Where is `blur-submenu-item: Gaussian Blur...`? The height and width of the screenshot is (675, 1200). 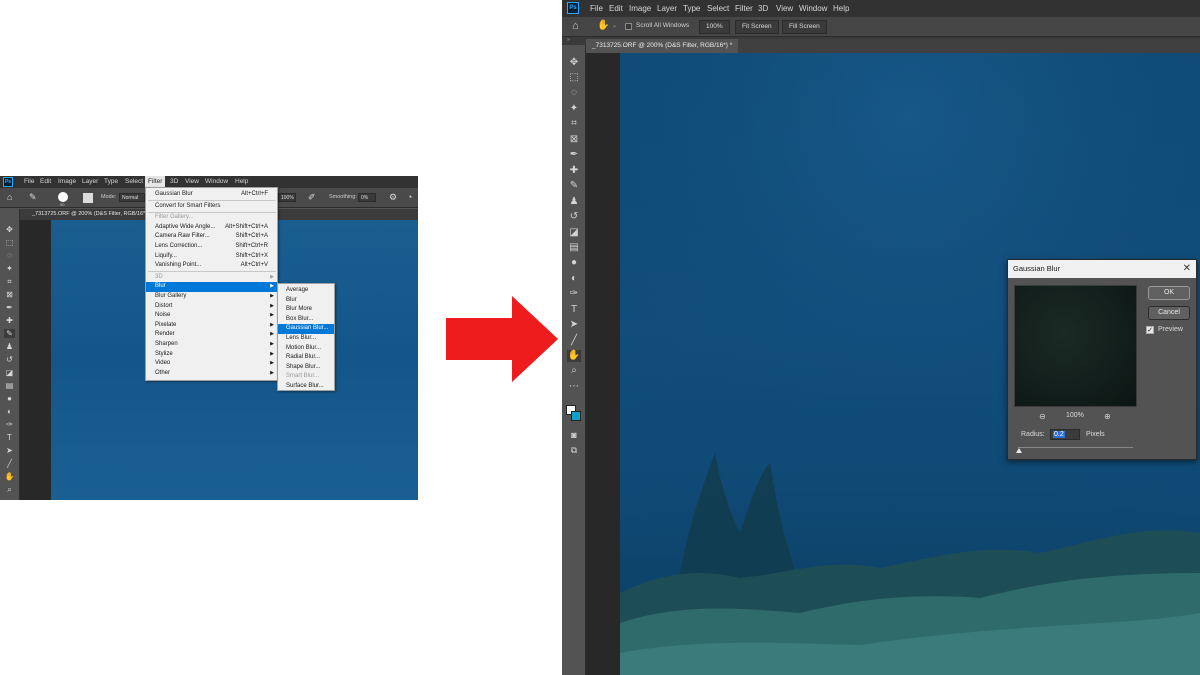 blur-submenu-item: Gaussian Blur... is located at coordinates (306, 329).